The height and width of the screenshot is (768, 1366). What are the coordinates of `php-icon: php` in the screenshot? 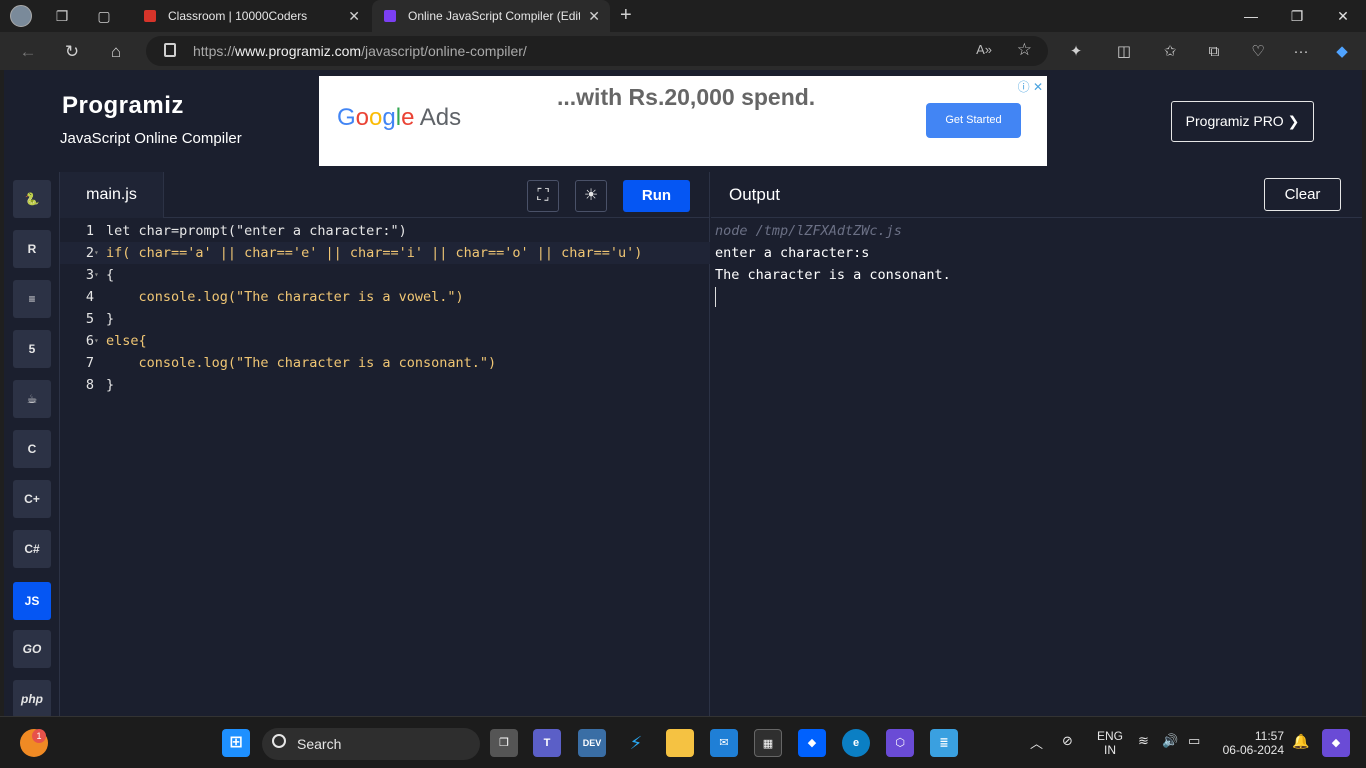 It's located at (32, 698).